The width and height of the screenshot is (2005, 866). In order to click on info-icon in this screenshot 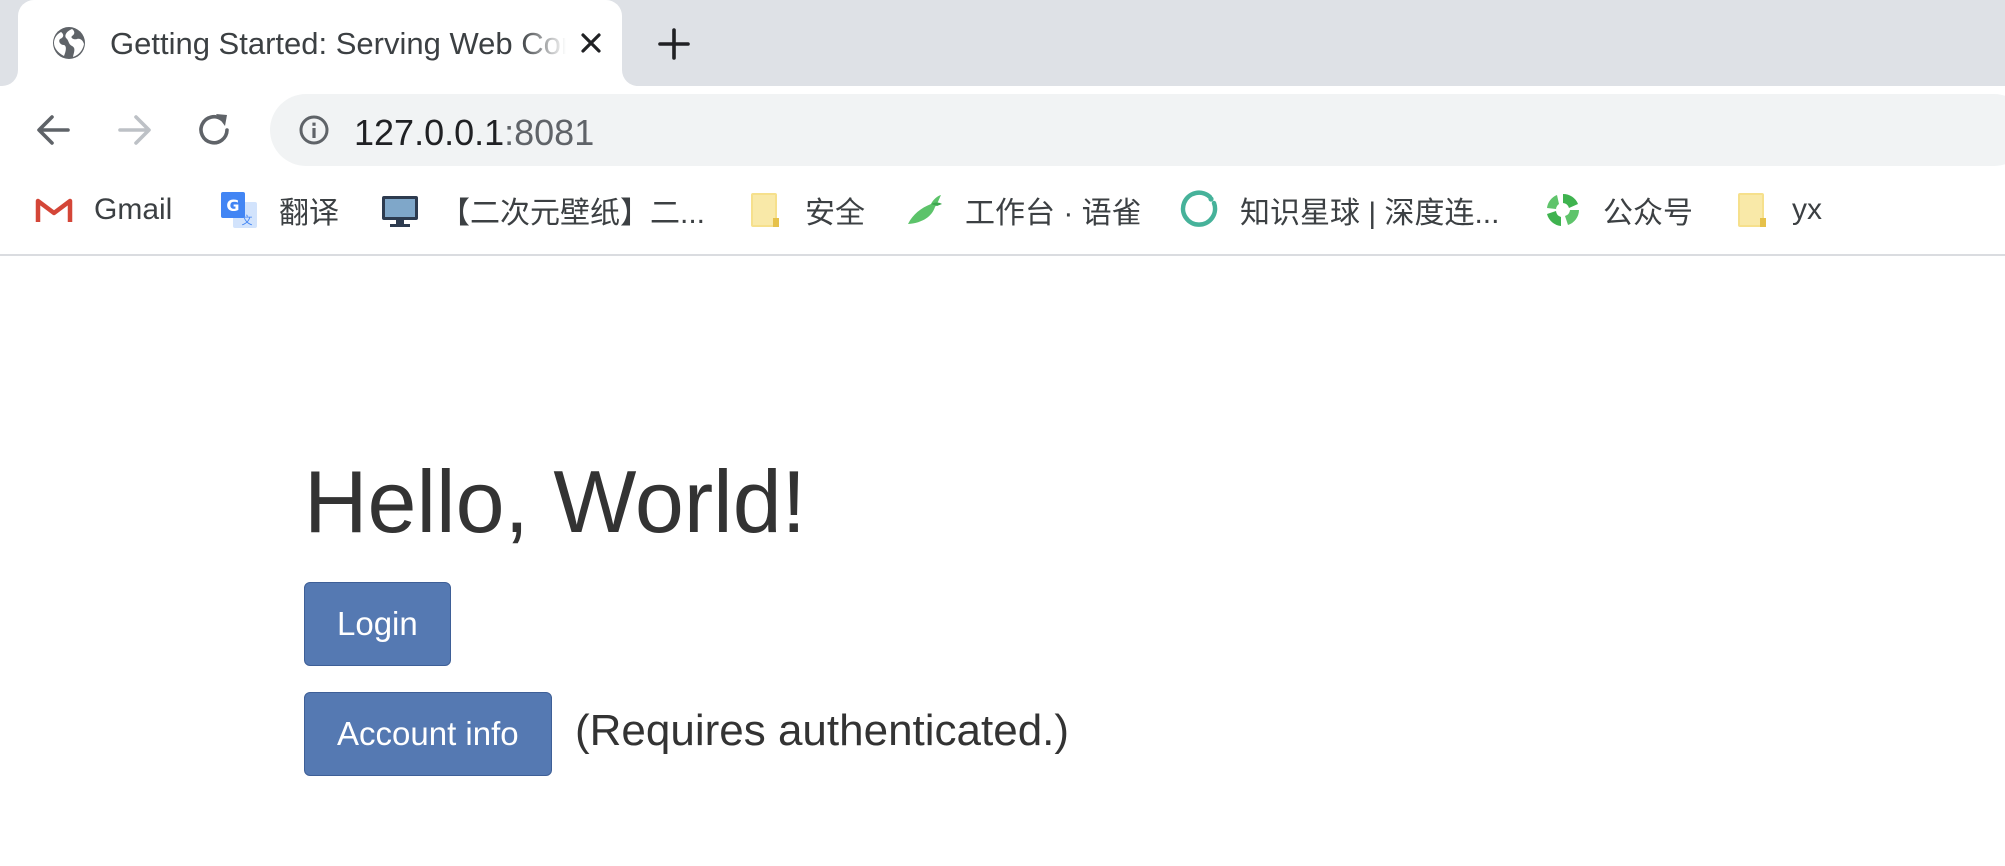, I will do `click(314, 130)`.